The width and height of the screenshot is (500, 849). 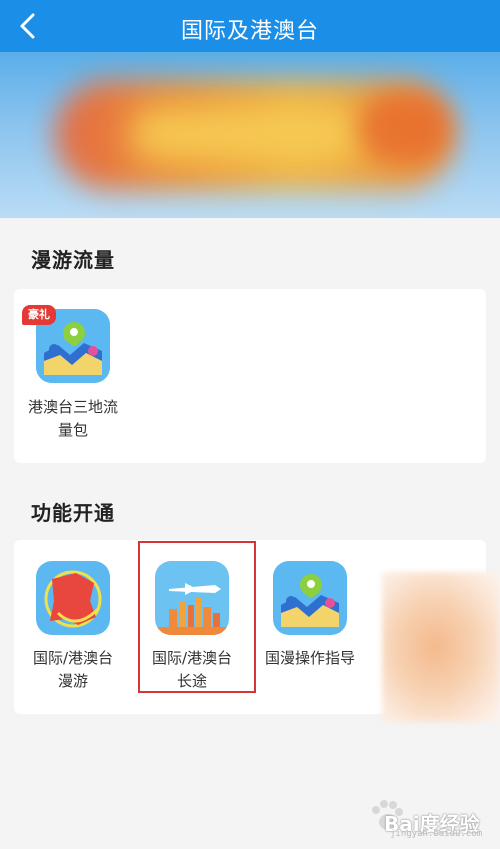 What do you see at coordinates (72, 681) in the screenshot?
I see `tile-label-line2: 漫游` at bounding box center [72, 681].